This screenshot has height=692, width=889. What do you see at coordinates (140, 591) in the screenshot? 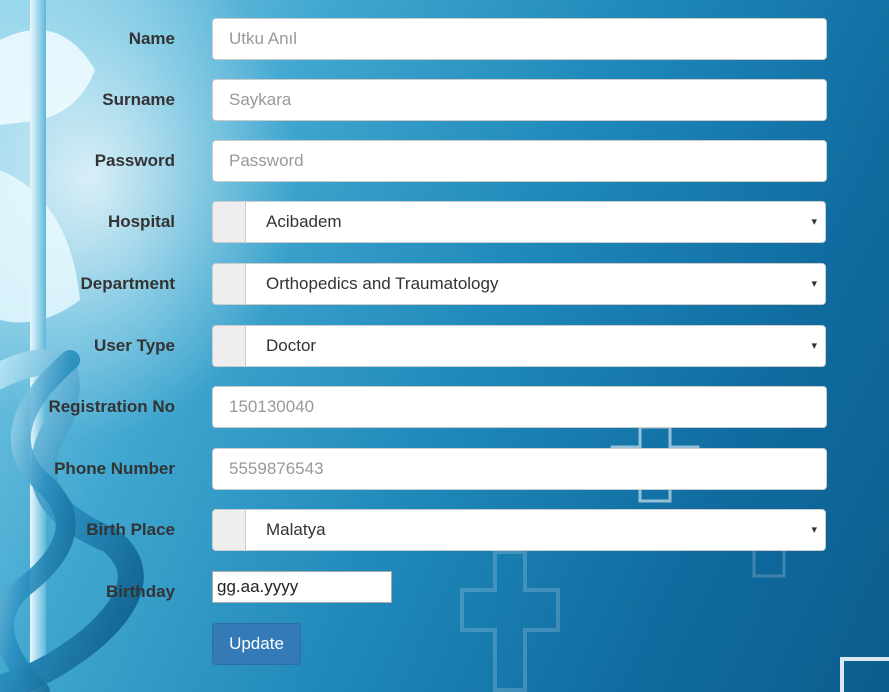
I see `birthday-label: Birthday` at bounding box center [140, 591].